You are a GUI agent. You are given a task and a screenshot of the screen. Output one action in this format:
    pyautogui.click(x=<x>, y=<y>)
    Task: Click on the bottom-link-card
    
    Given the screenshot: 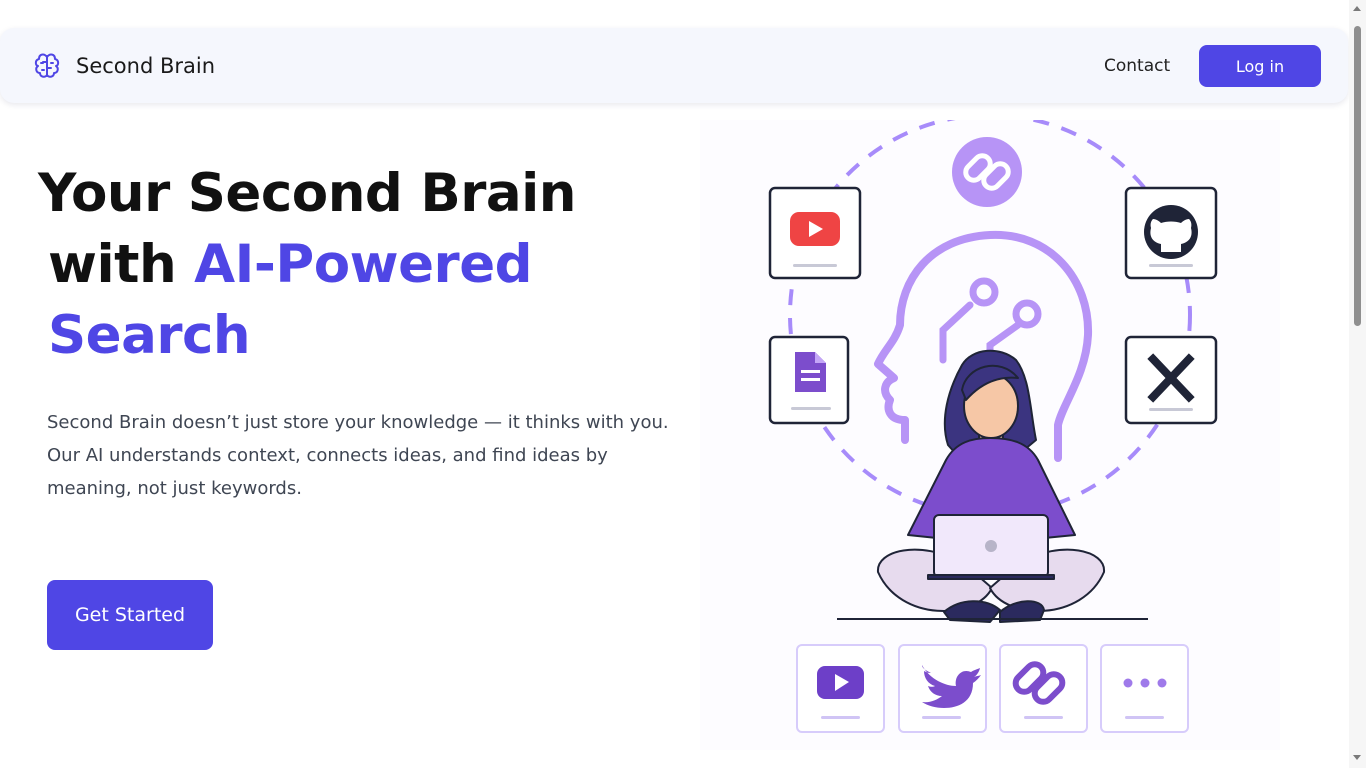 What is the action you would take?
    pyautogui.click(x=1043, y=688)
    